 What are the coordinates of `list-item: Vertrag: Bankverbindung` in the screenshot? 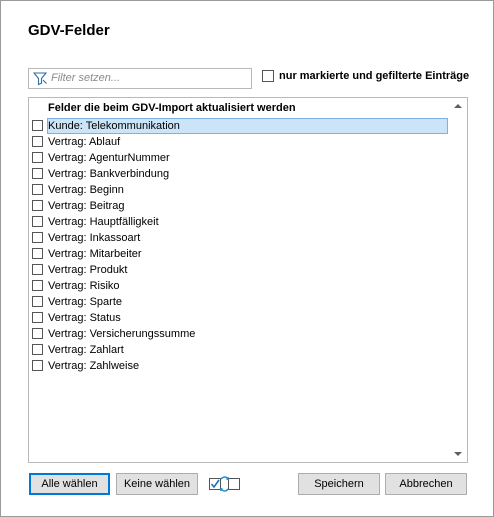 It's located at (239, 174).